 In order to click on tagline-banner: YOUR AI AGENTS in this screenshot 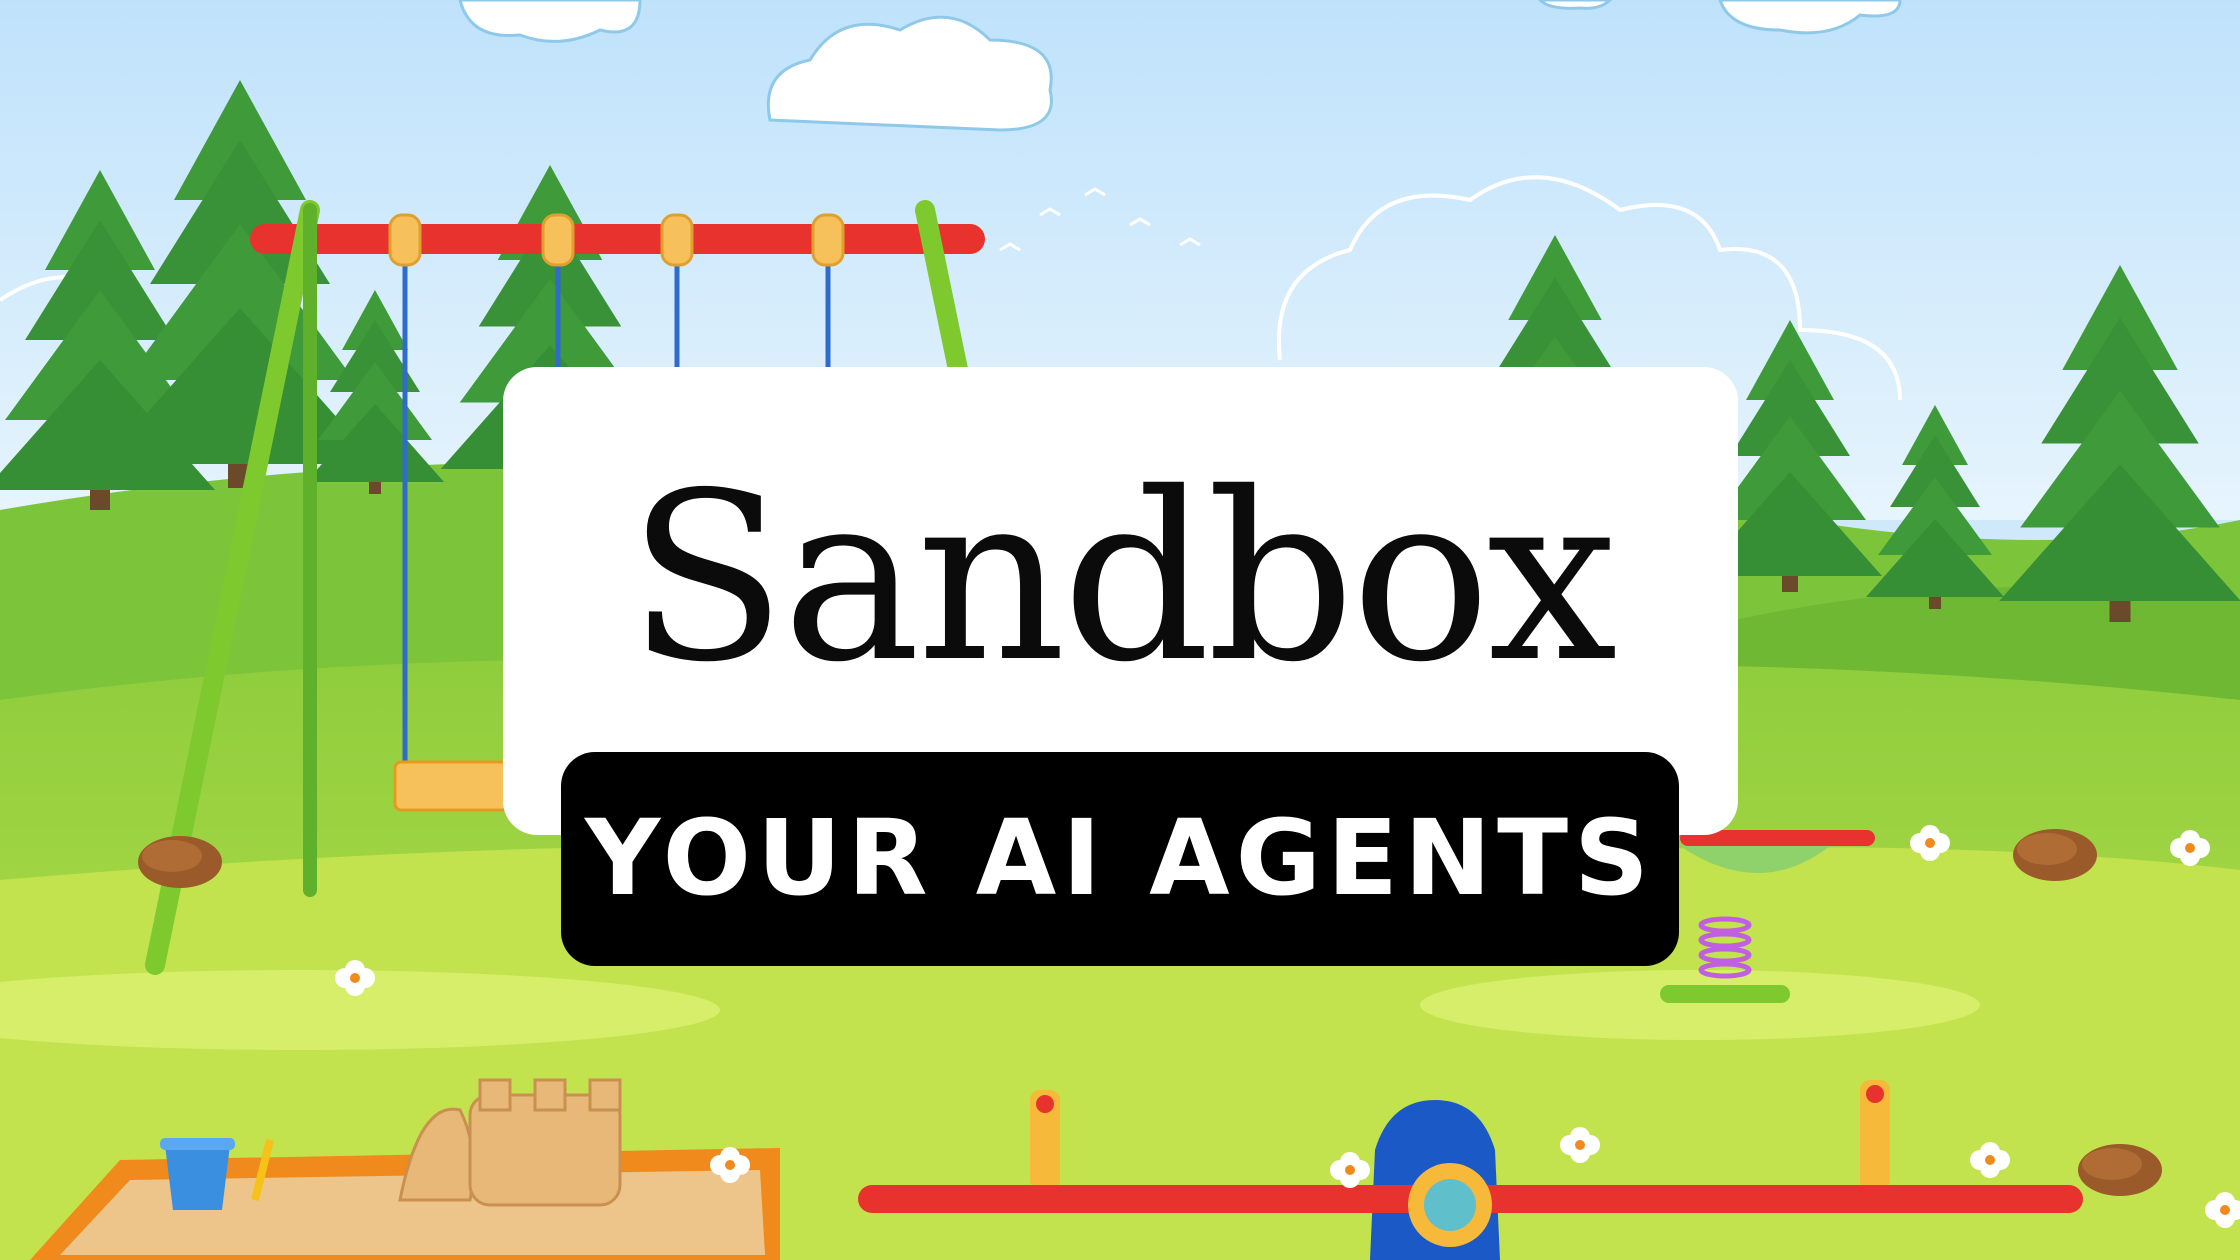, I will do `click(1120, 859)`.